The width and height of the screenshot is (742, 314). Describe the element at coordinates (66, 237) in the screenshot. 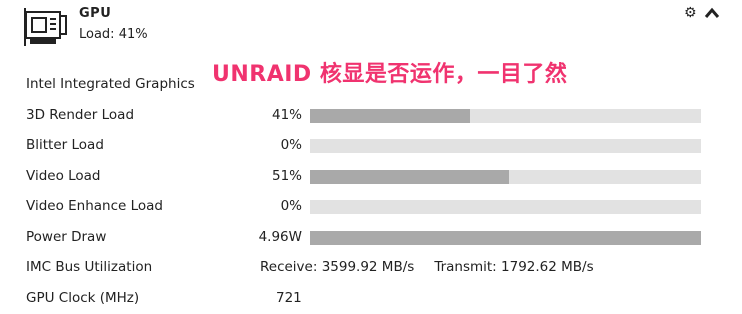

I see `metric-label: Power Draw` at that location.